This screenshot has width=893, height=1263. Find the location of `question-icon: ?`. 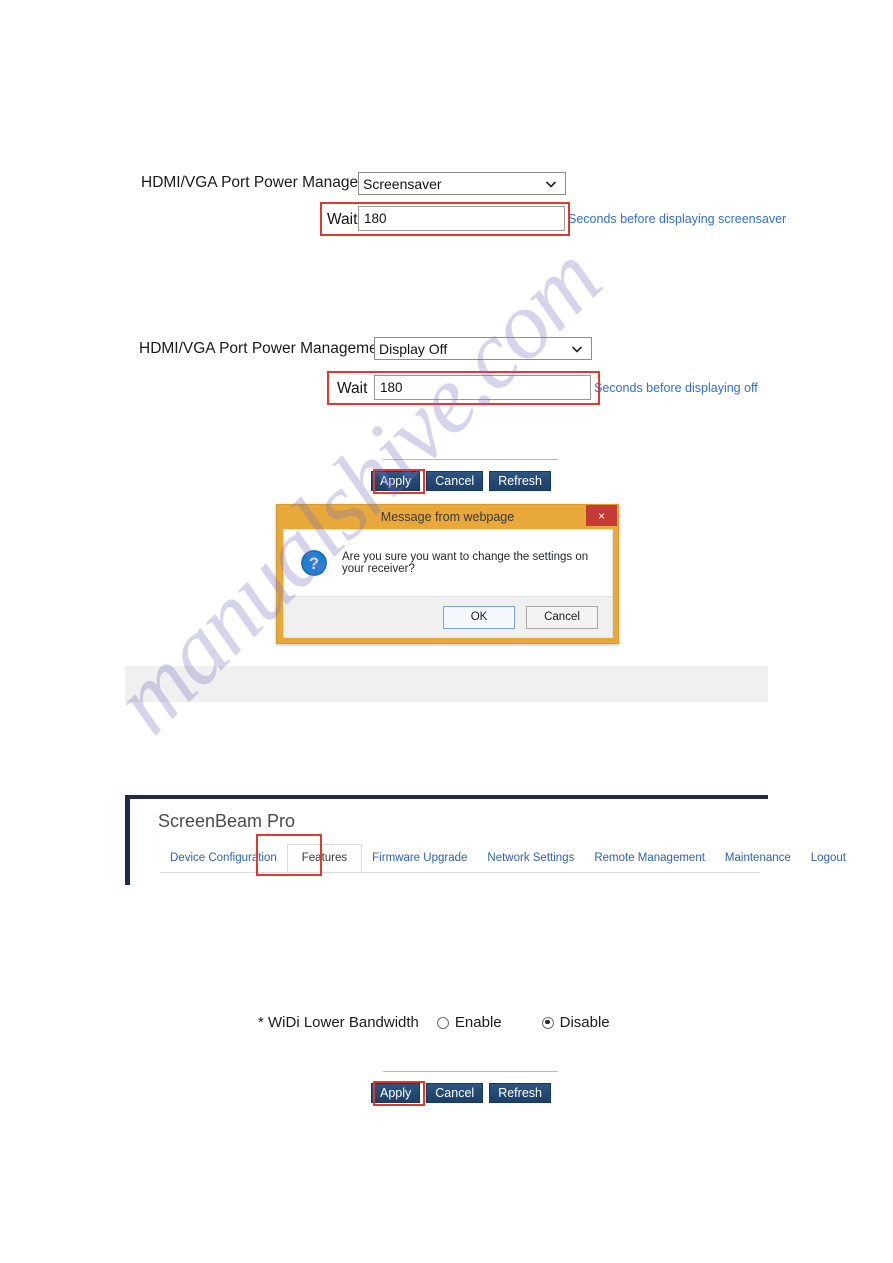

question-icon: ? is located at coordinates (314, 563).